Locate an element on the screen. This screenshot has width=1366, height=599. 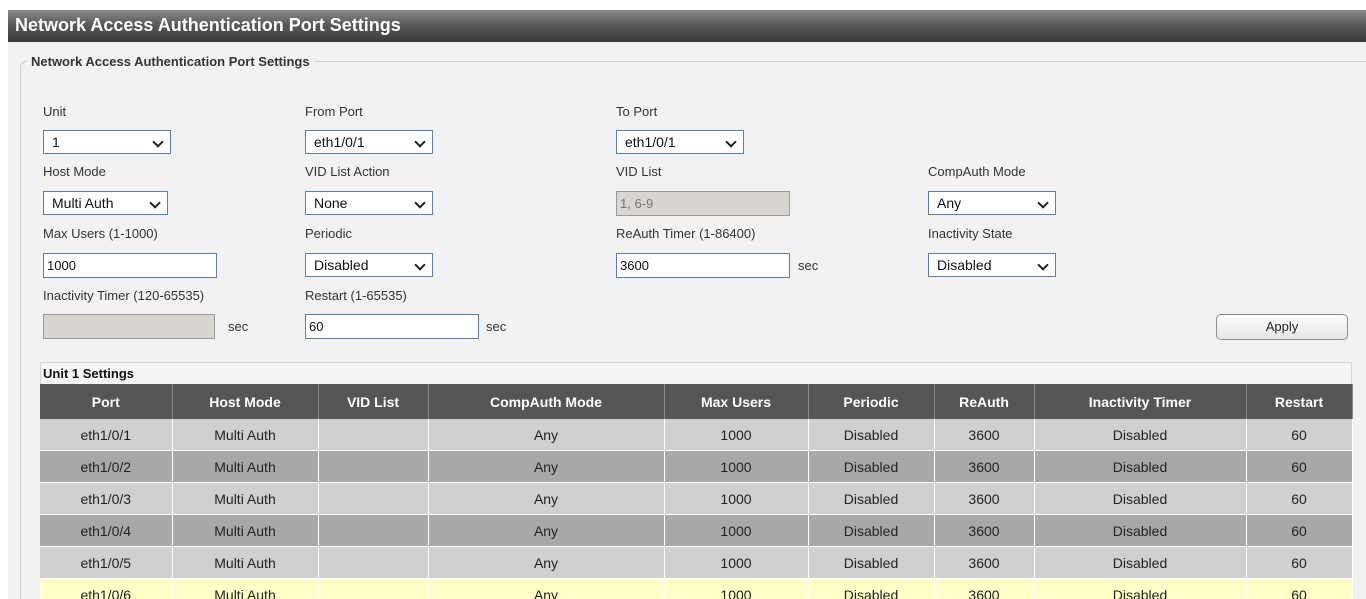
col-header-reauth: ReAuth is located at coordinates (984, 401).